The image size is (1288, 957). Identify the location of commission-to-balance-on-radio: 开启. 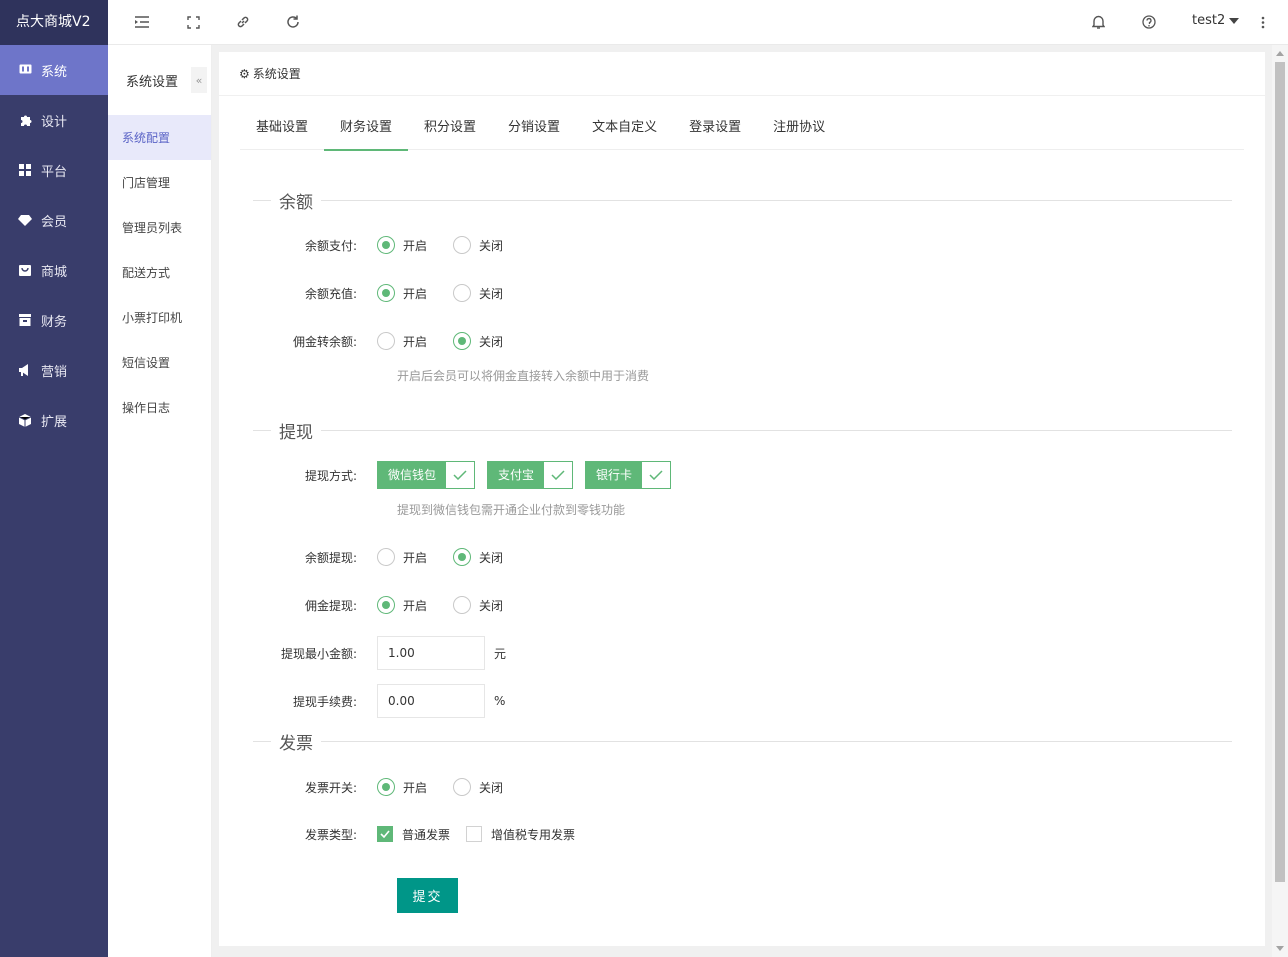
(402, 341).